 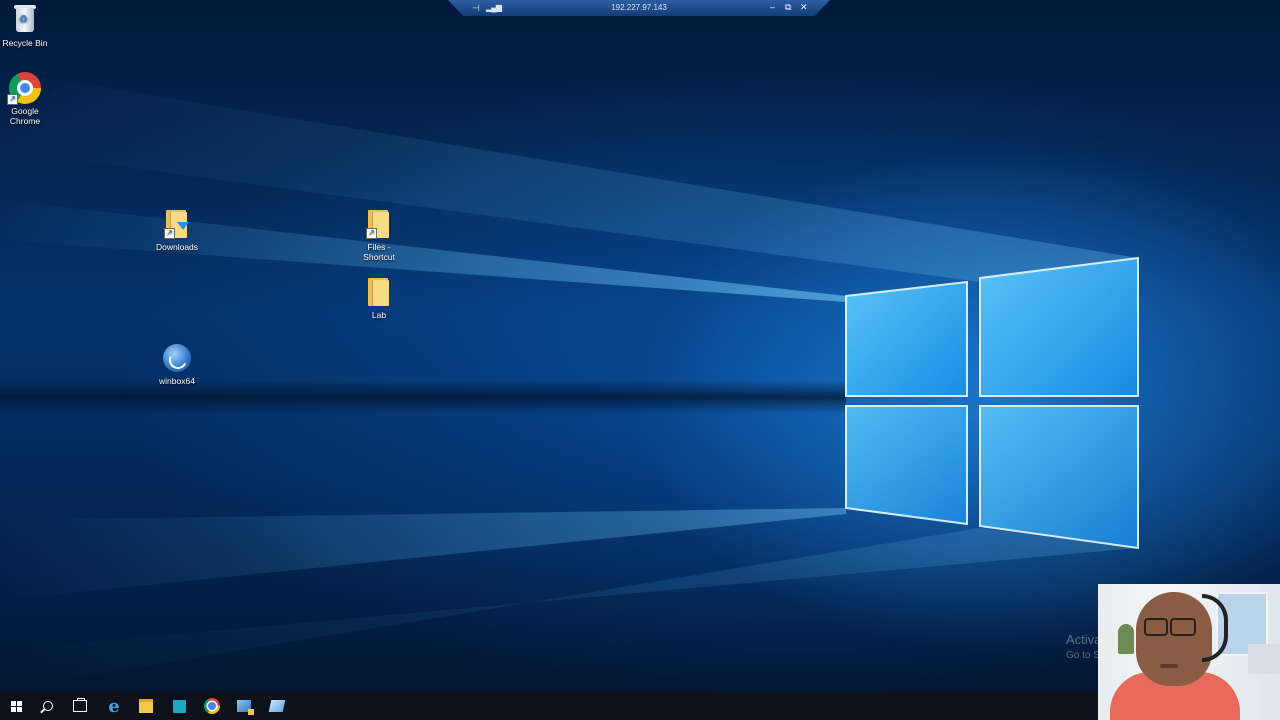 What do you see at coordinates (277, 706) in the screenshot?
I see `powershell-icon` at bounding box center [277, 706].